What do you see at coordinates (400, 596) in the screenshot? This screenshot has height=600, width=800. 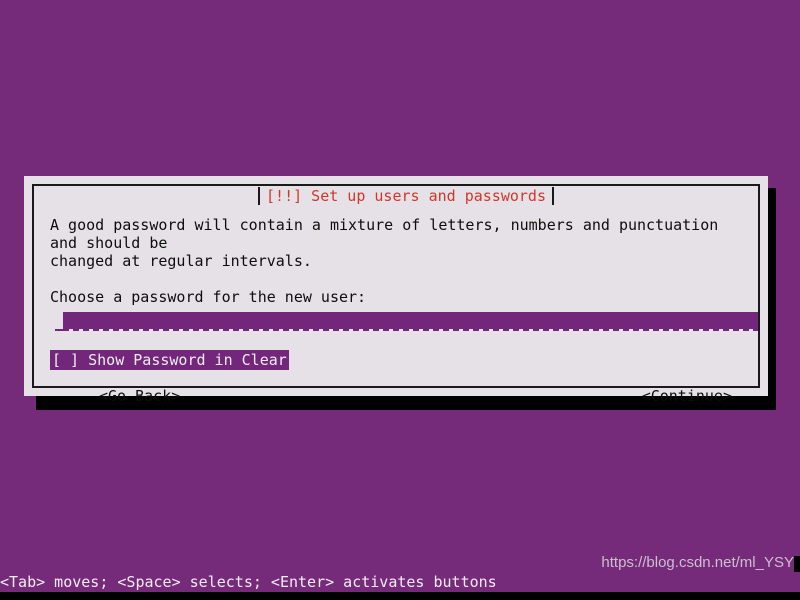 I see `bottom-black-strip` at bounding box center [400, 596].